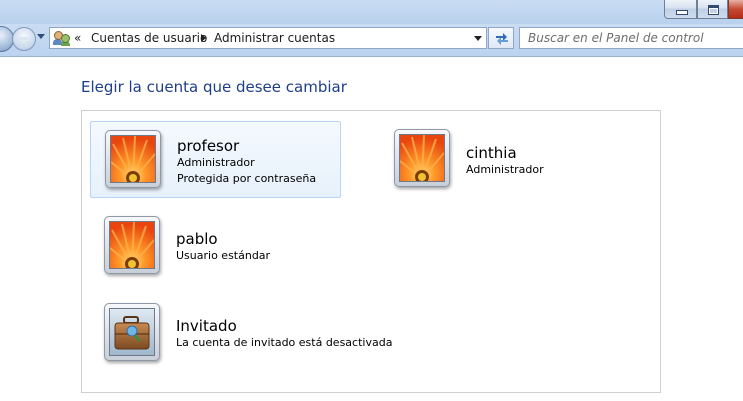  What do you see at coordinates (371, 12) in the screenshot?
I see `title-bar` at bounding box center [371, 12].